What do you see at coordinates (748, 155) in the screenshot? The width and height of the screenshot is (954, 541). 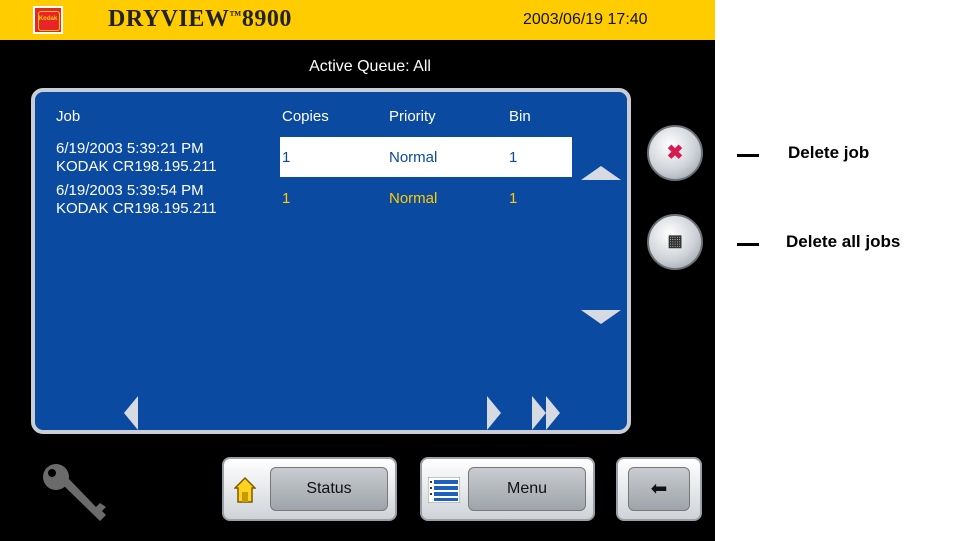 I see `callout-line-delete-job` at bounding box center [748, 155].